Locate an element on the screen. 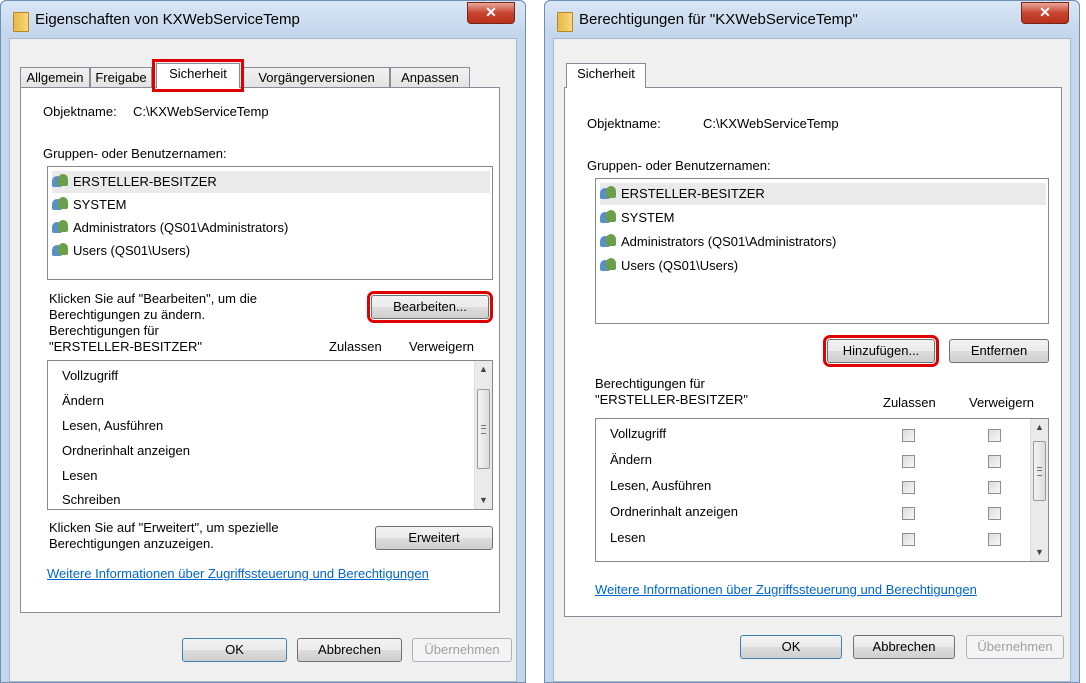  permission-label: Ändern is located at coordinates (631, 459).